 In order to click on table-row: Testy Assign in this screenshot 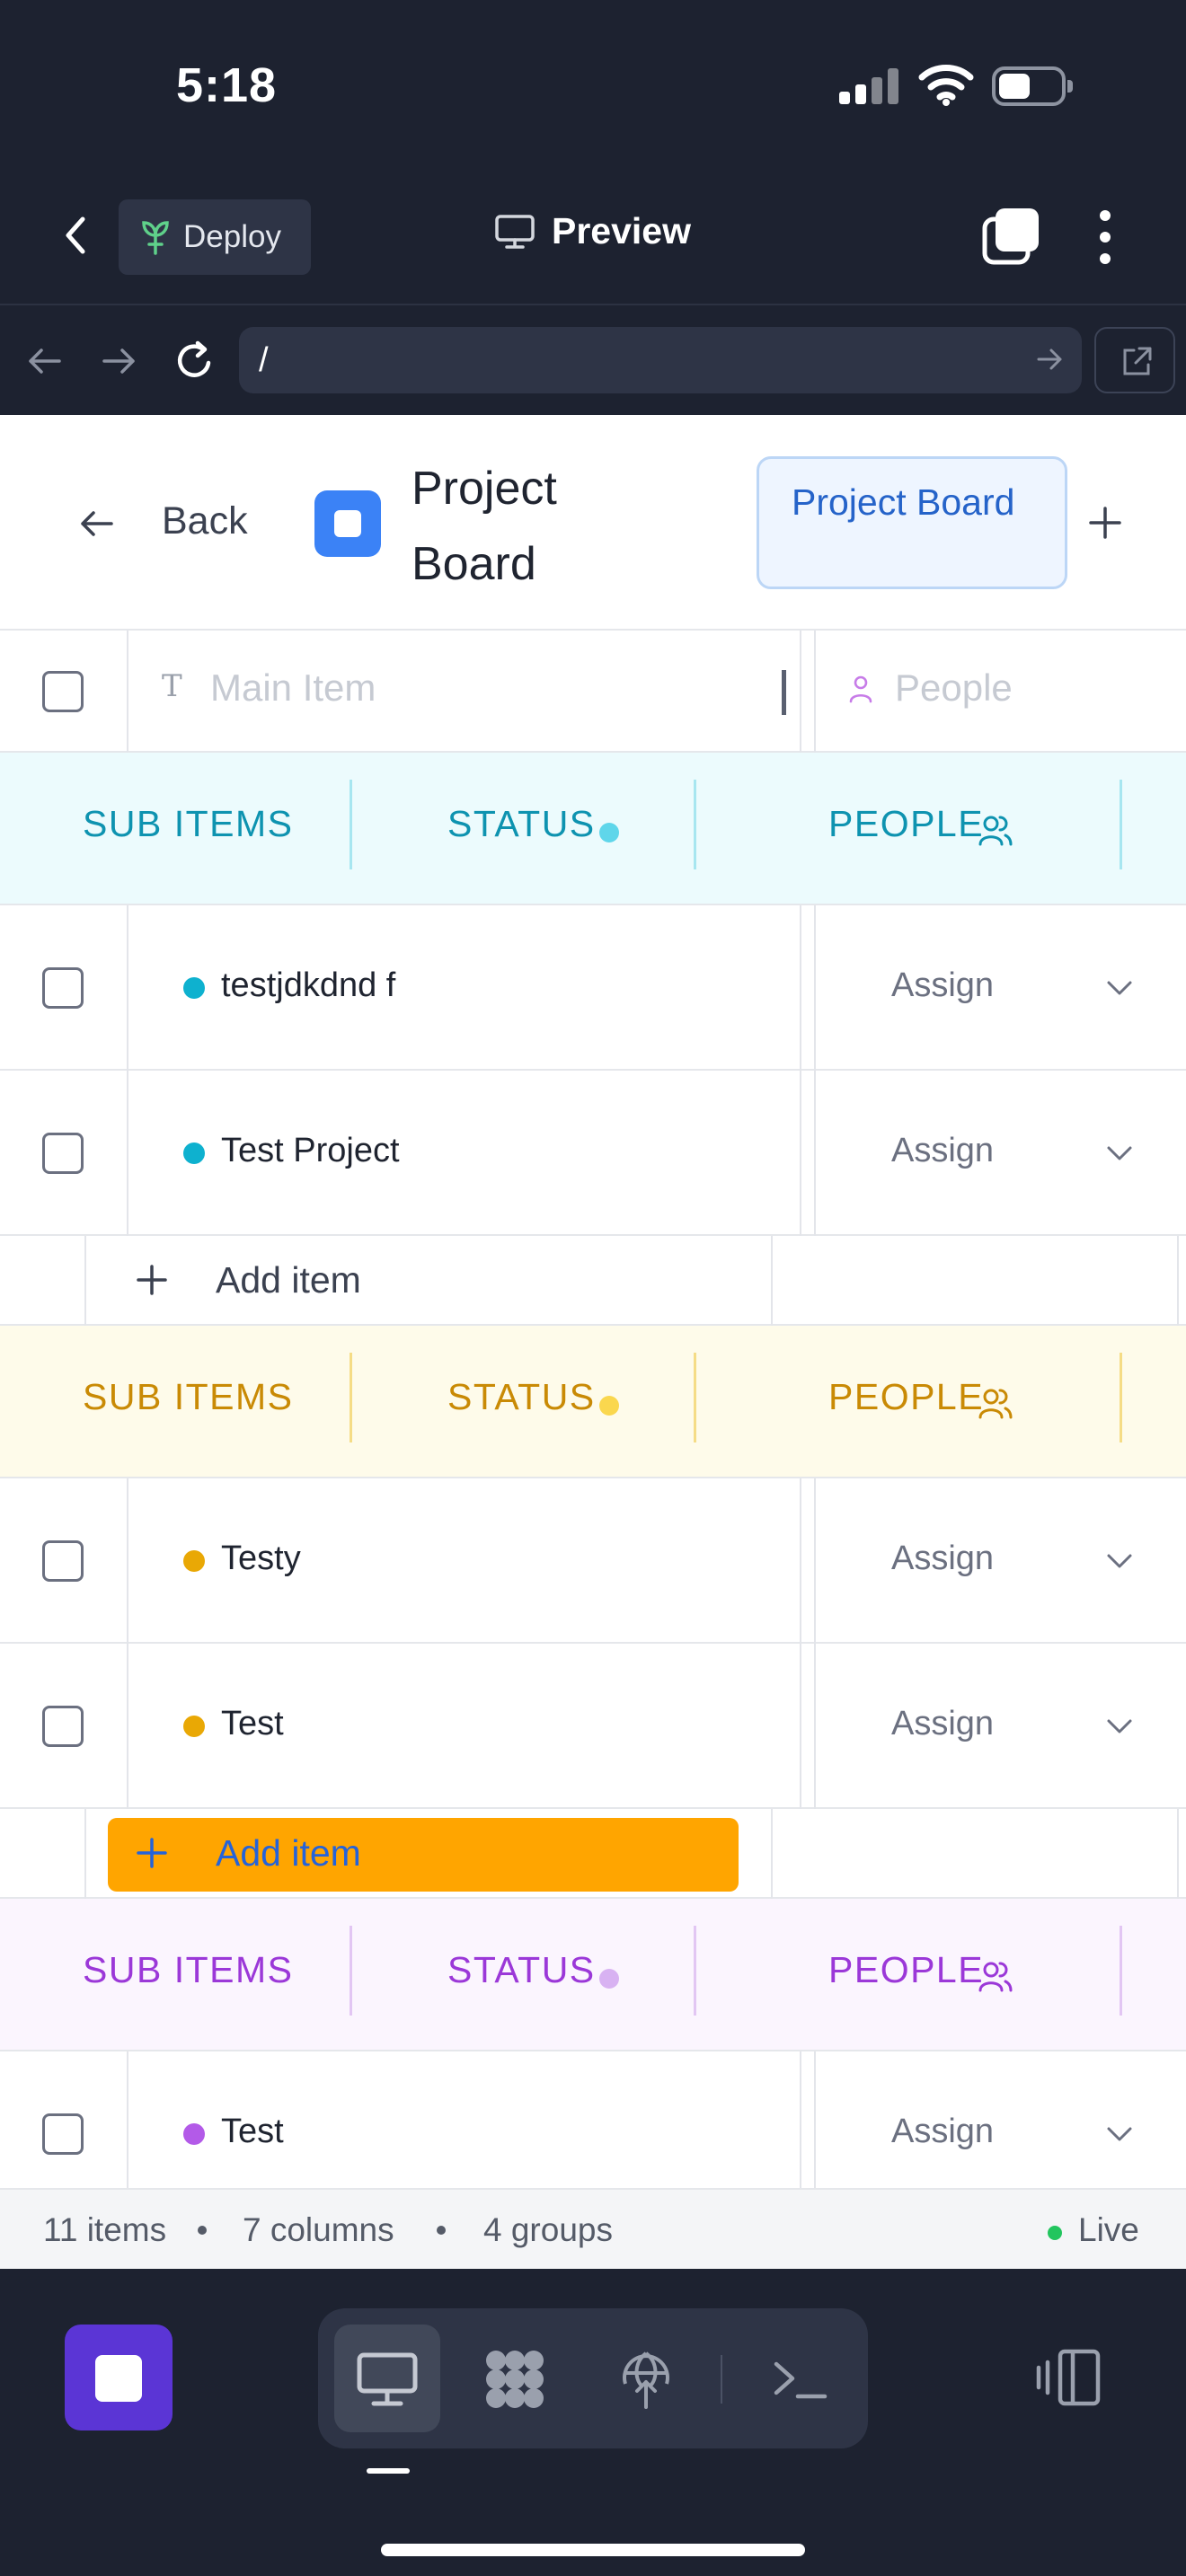, I will do `click(593, 1561)`.